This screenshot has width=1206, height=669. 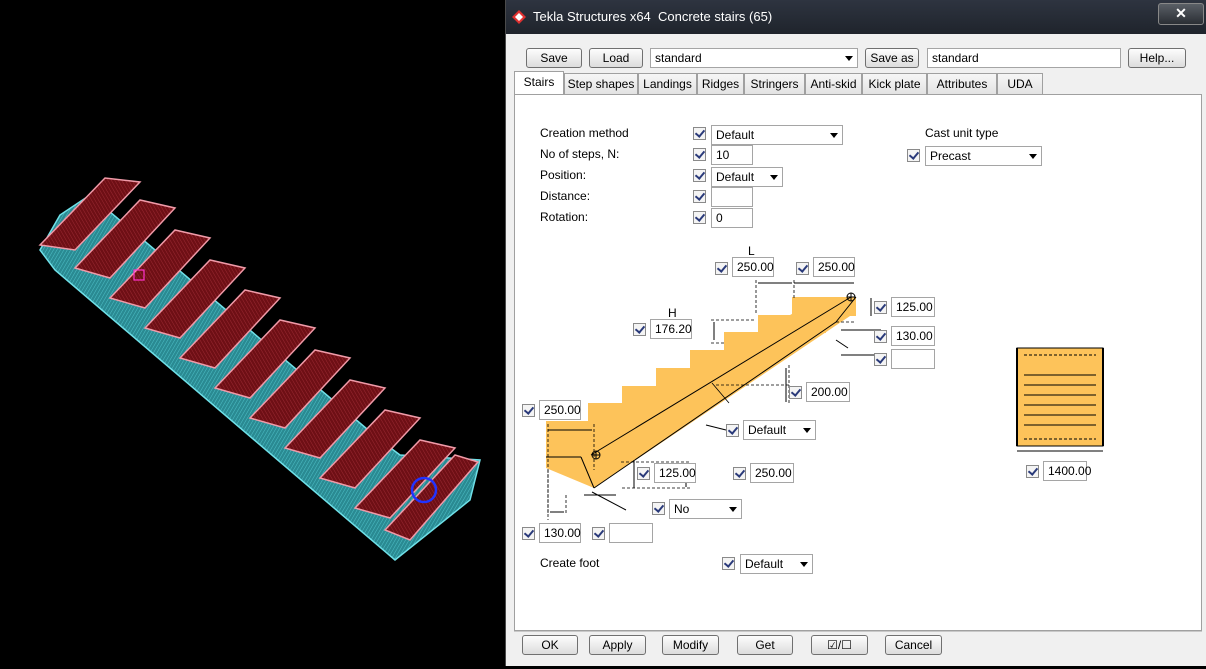 What do you see at coordinates (892, 58) in the screenshot?
I see `save-as-button: Save as` at bounding box center [892, 58].